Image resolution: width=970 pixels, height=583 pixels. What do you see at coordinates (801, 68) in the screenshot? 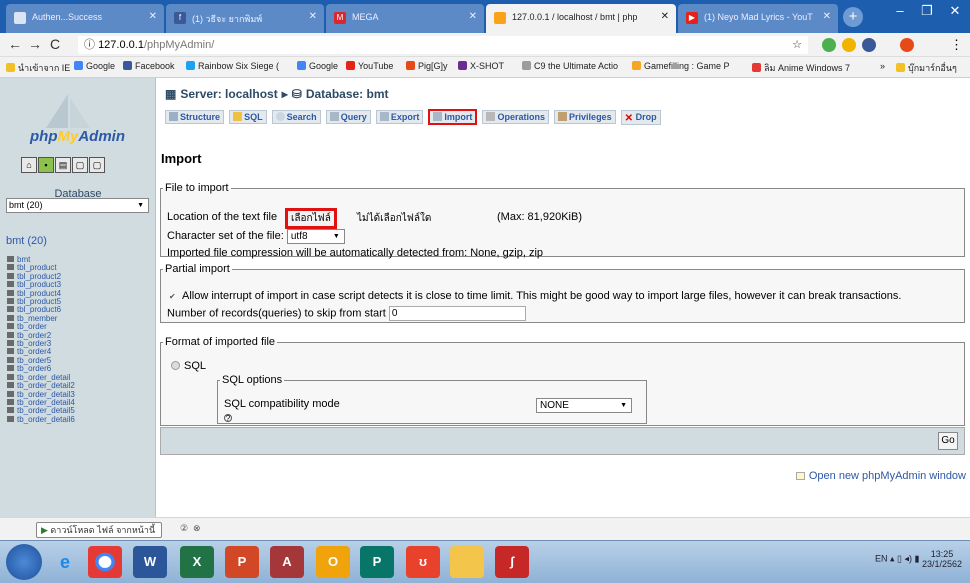
I see `bookmark-item: ลิม Anime Windows 7` at bounding box center [801, 68].